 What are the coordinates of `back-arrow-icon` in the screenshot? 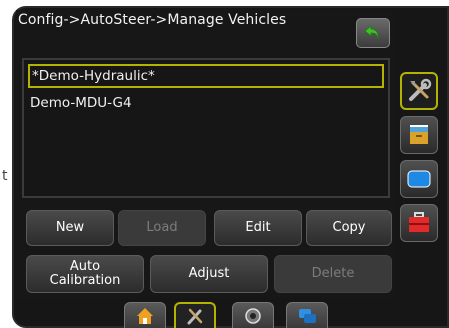 It's located at (371, 32).